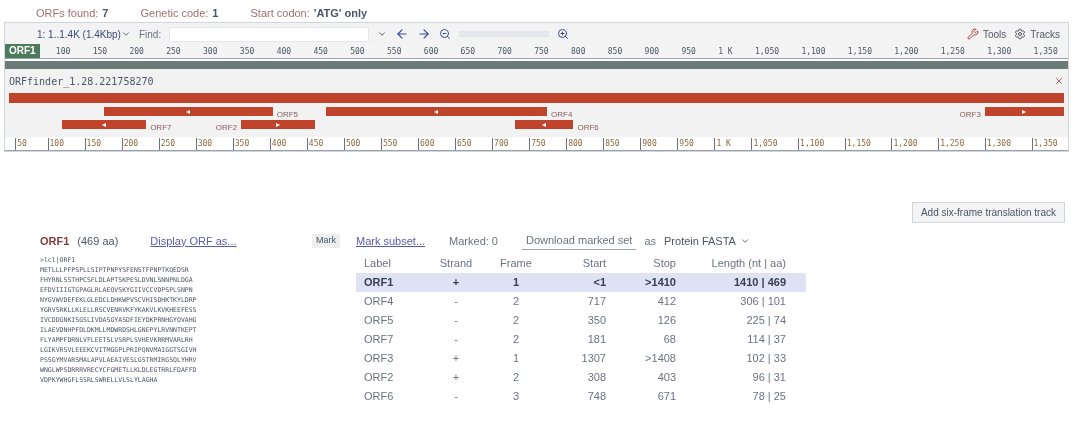  I want to click on ruler-tick-label: 600, so click(430, 52).